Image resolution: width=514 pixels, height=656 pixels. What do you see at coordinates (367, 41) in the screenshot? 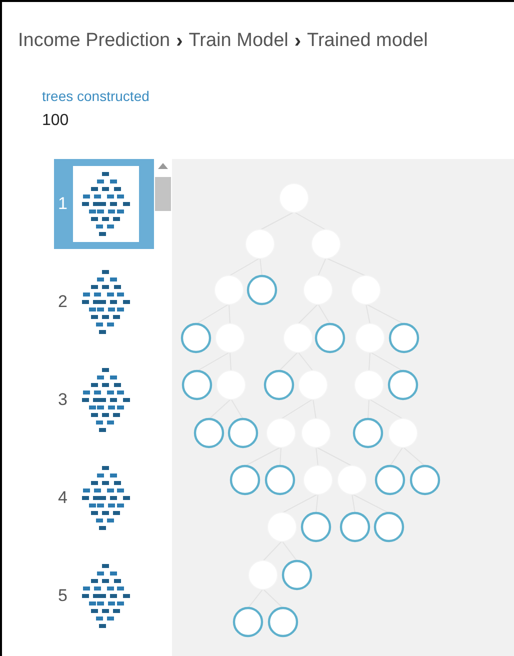
I see `breadcrumb-item: Trained model` at bounding box center [367, 41].